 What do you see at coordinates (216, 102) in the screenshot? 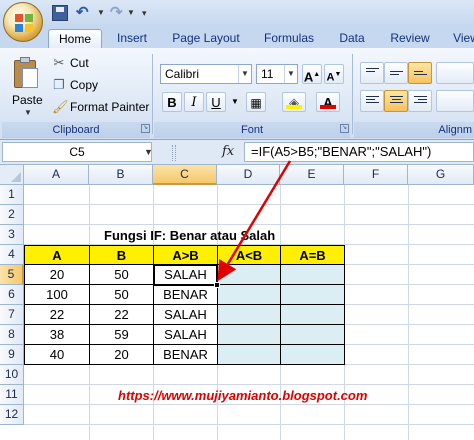
I see `underline-button: U` at bounding box center [216, 102].